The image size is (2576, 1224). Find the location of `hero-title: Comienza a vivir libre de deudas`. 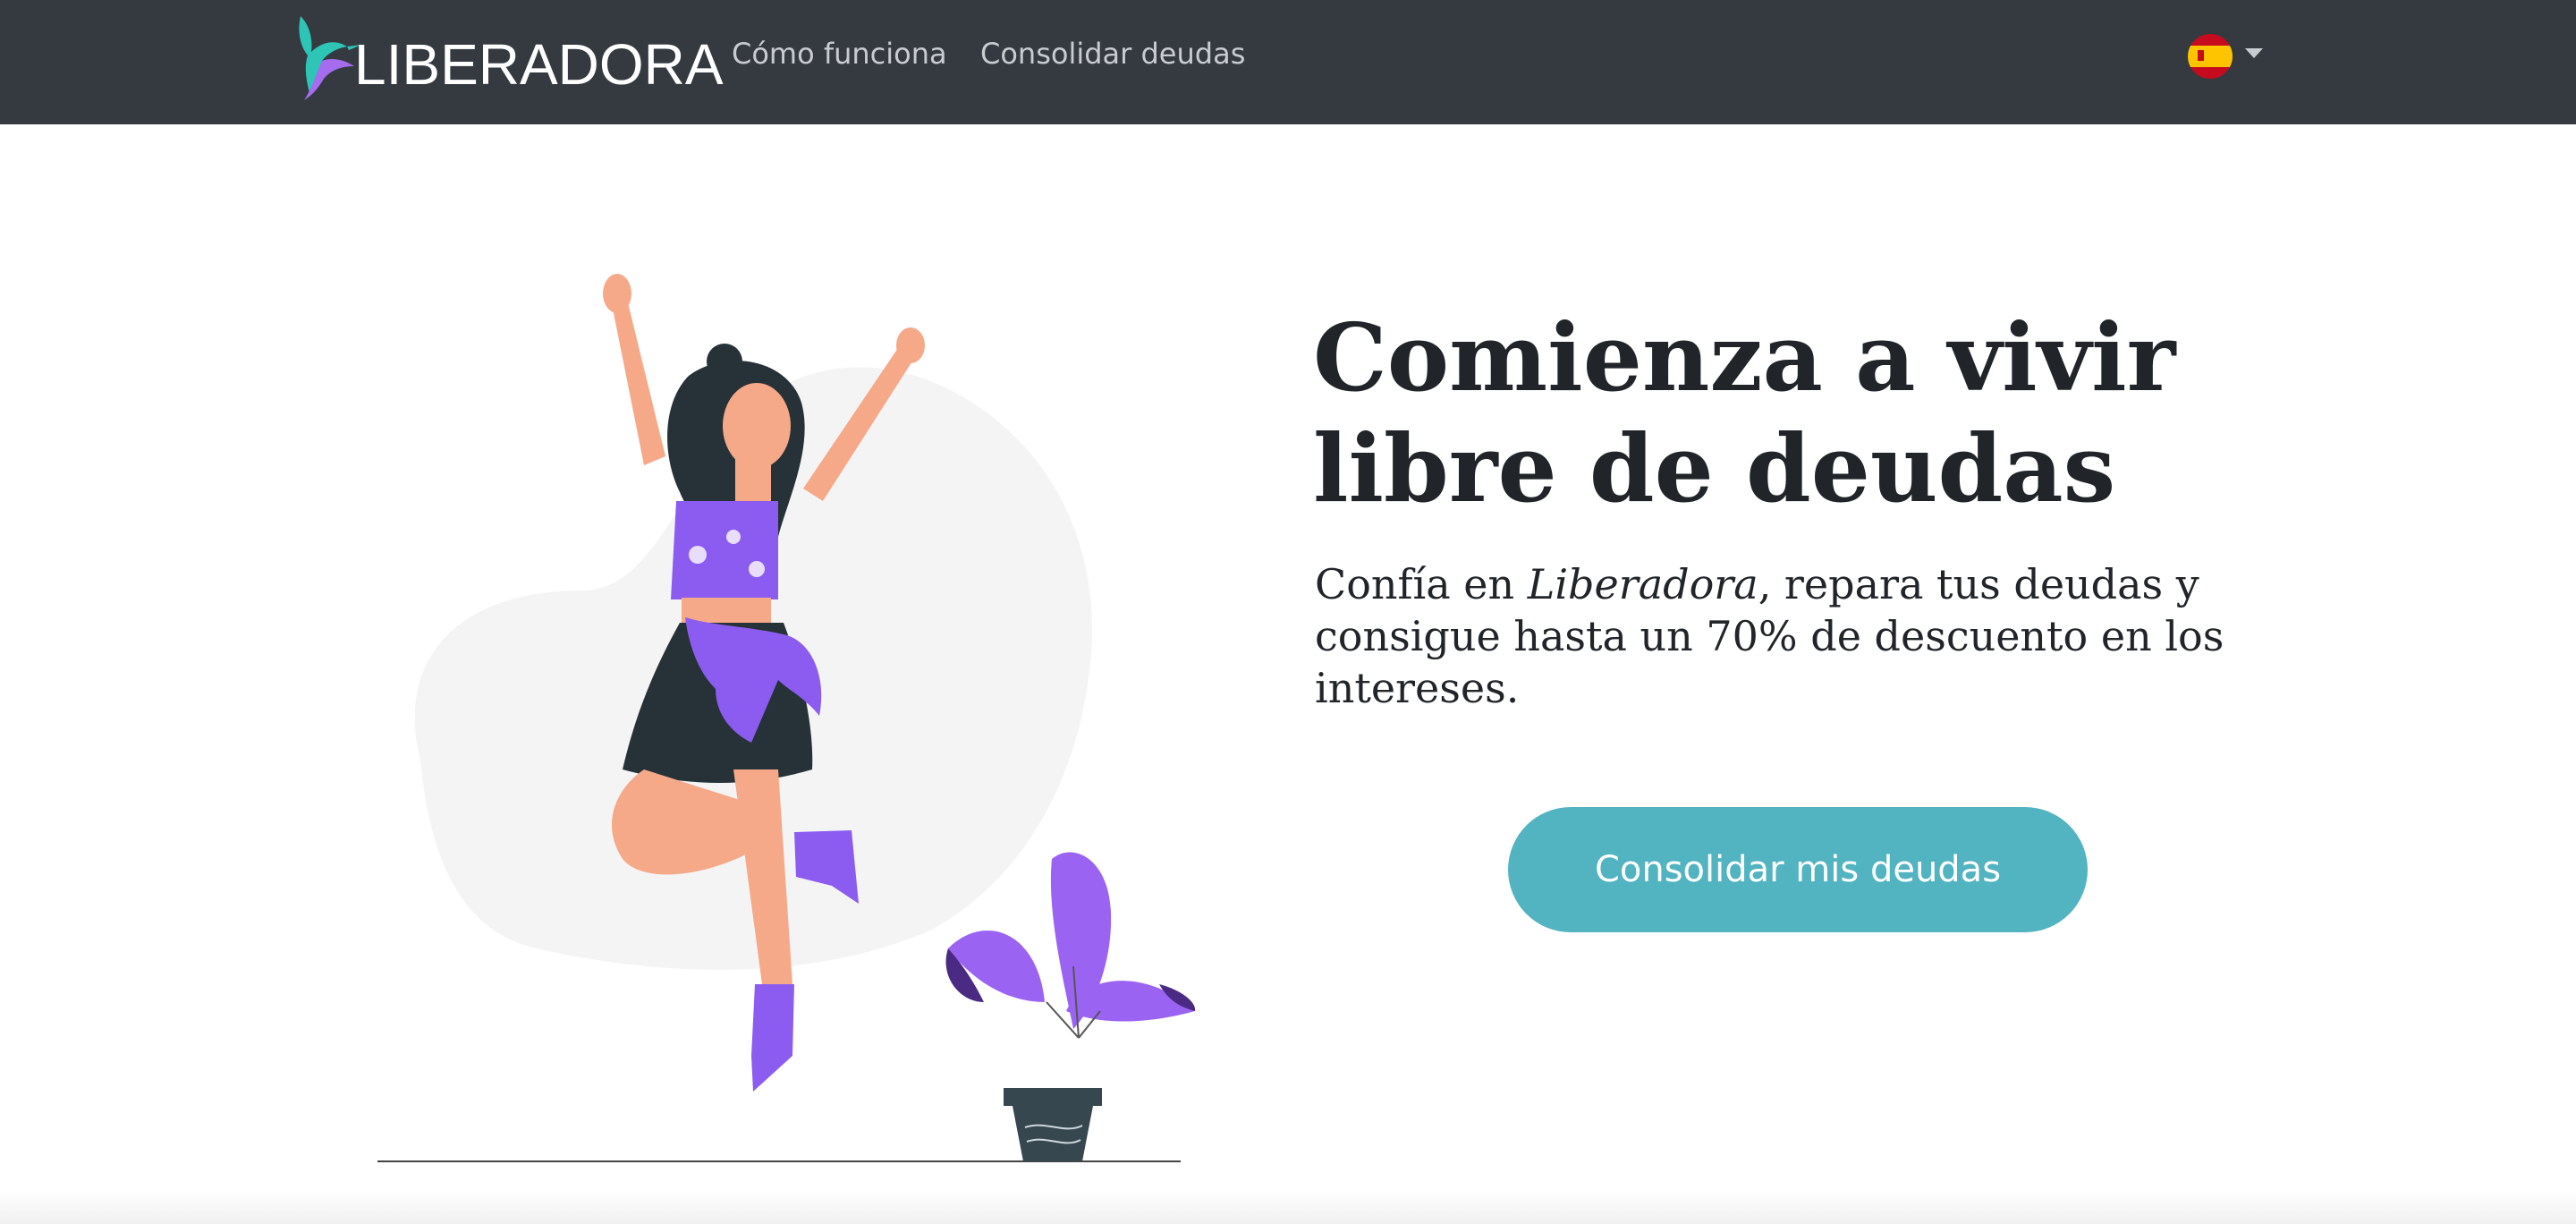

hero-title: Comienza a vivir libre de deudas is located at coordinates (1744, 413).